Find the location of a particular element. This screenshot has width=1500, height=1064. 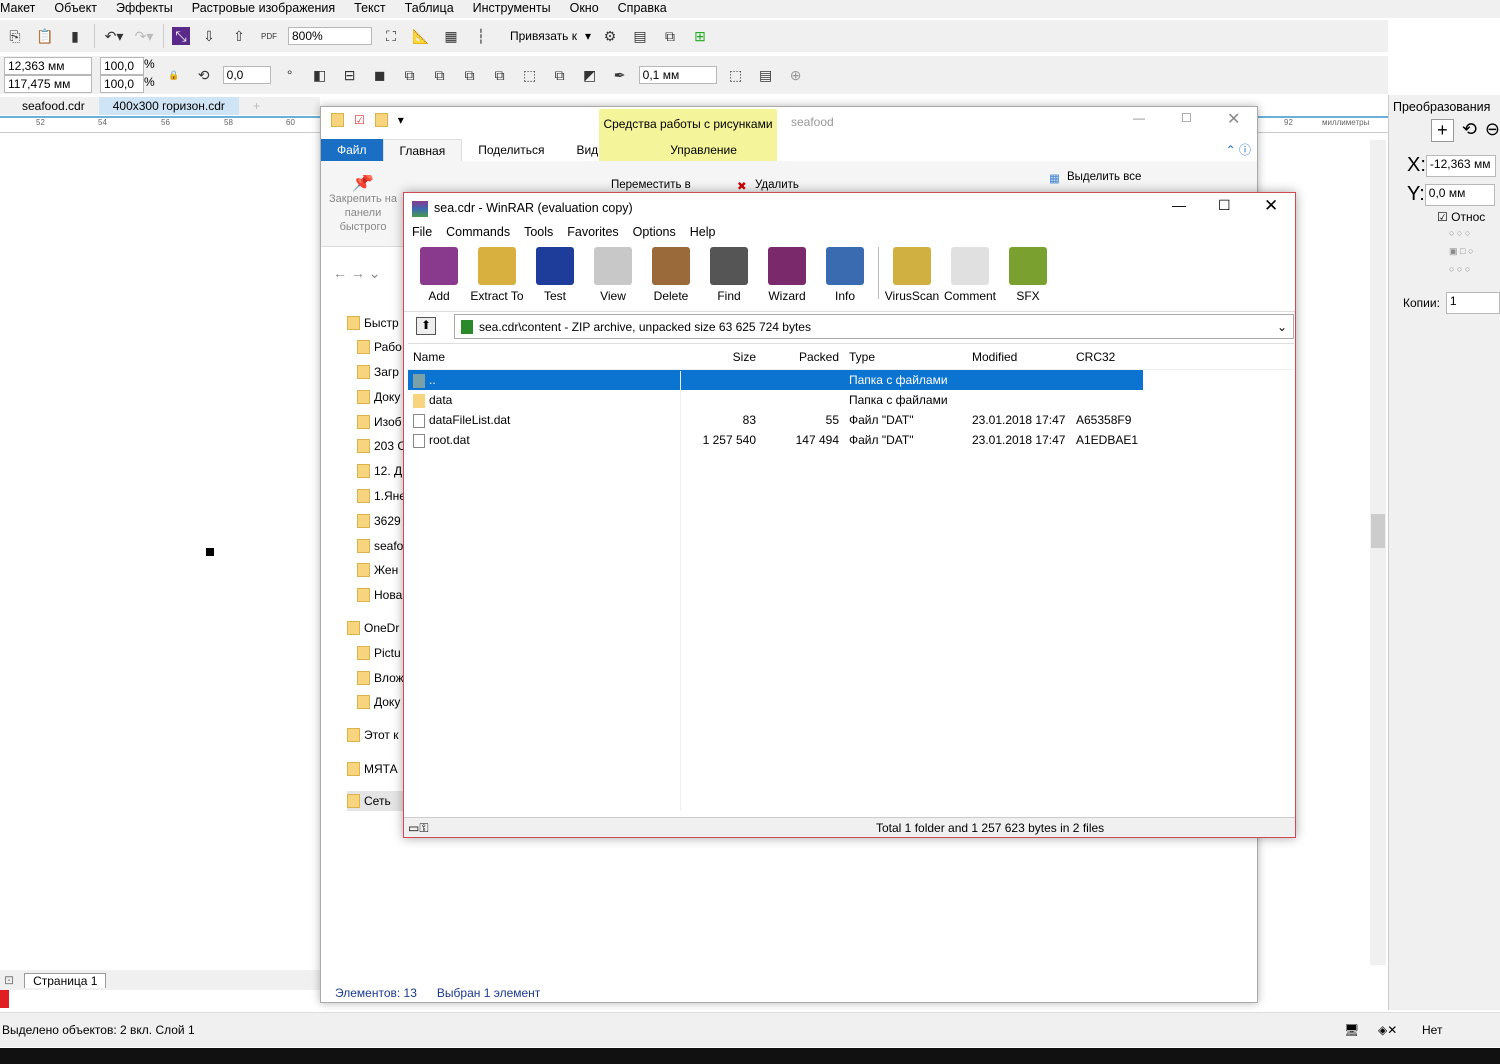

column-crc32: CRC32 is located at coordinates (1107, 356).